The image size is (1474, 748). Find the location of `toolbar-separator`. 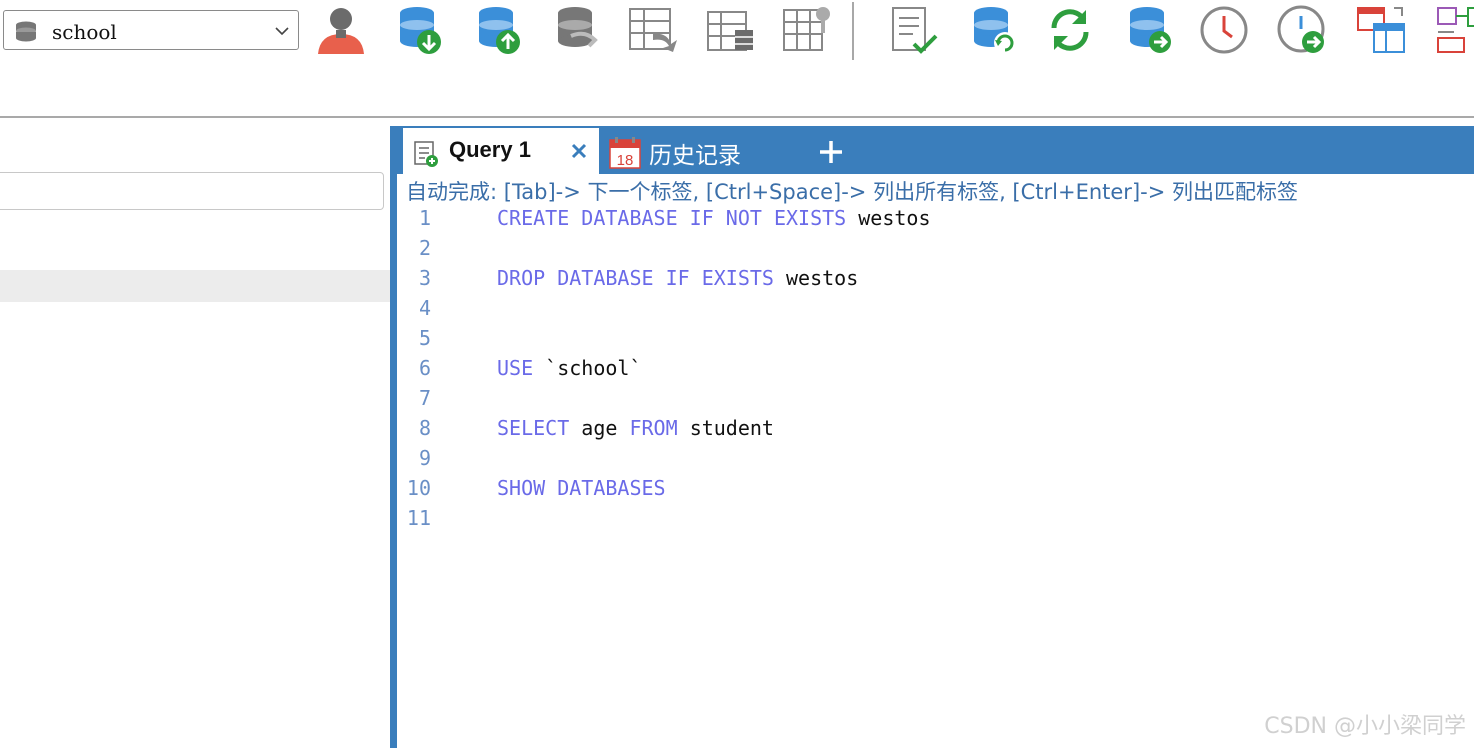

toolbar-separator is located at coordinates (853, 31).